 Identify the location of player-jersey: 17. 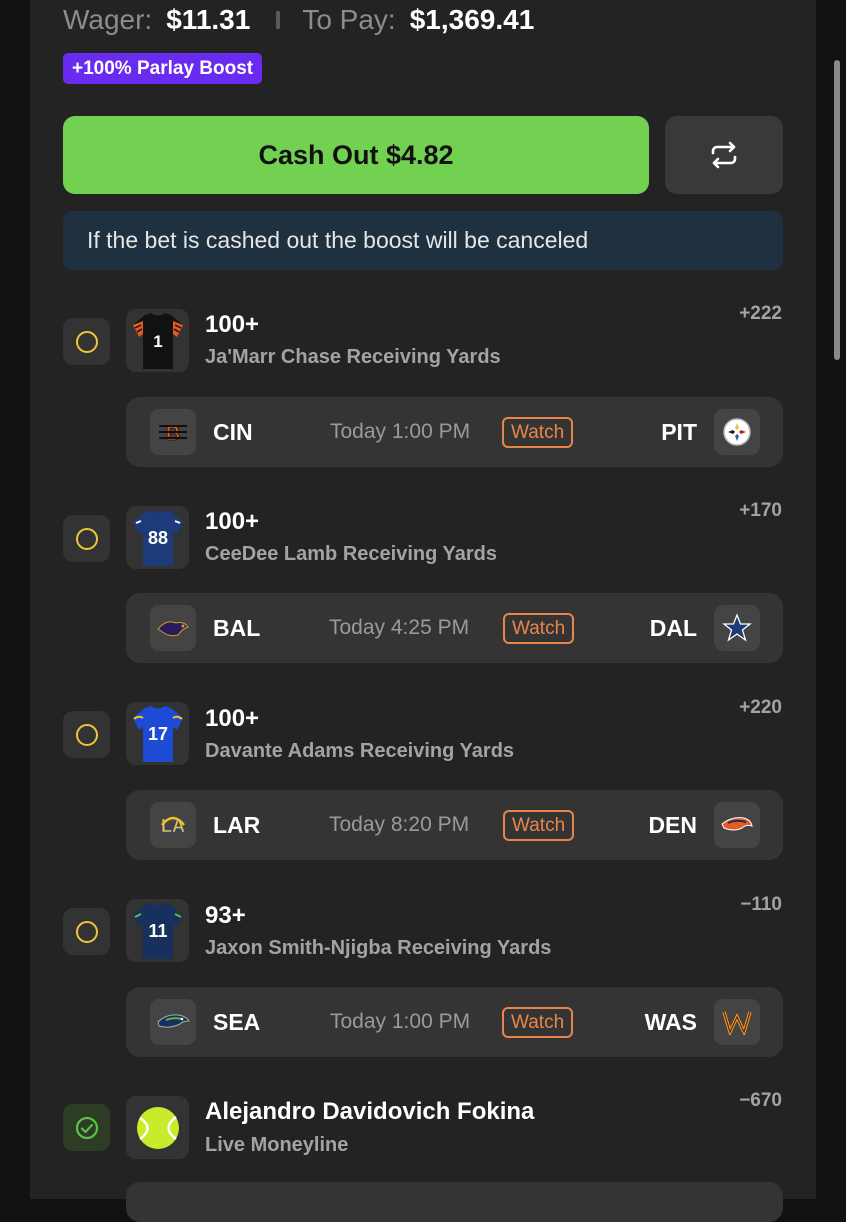
(157, 733).